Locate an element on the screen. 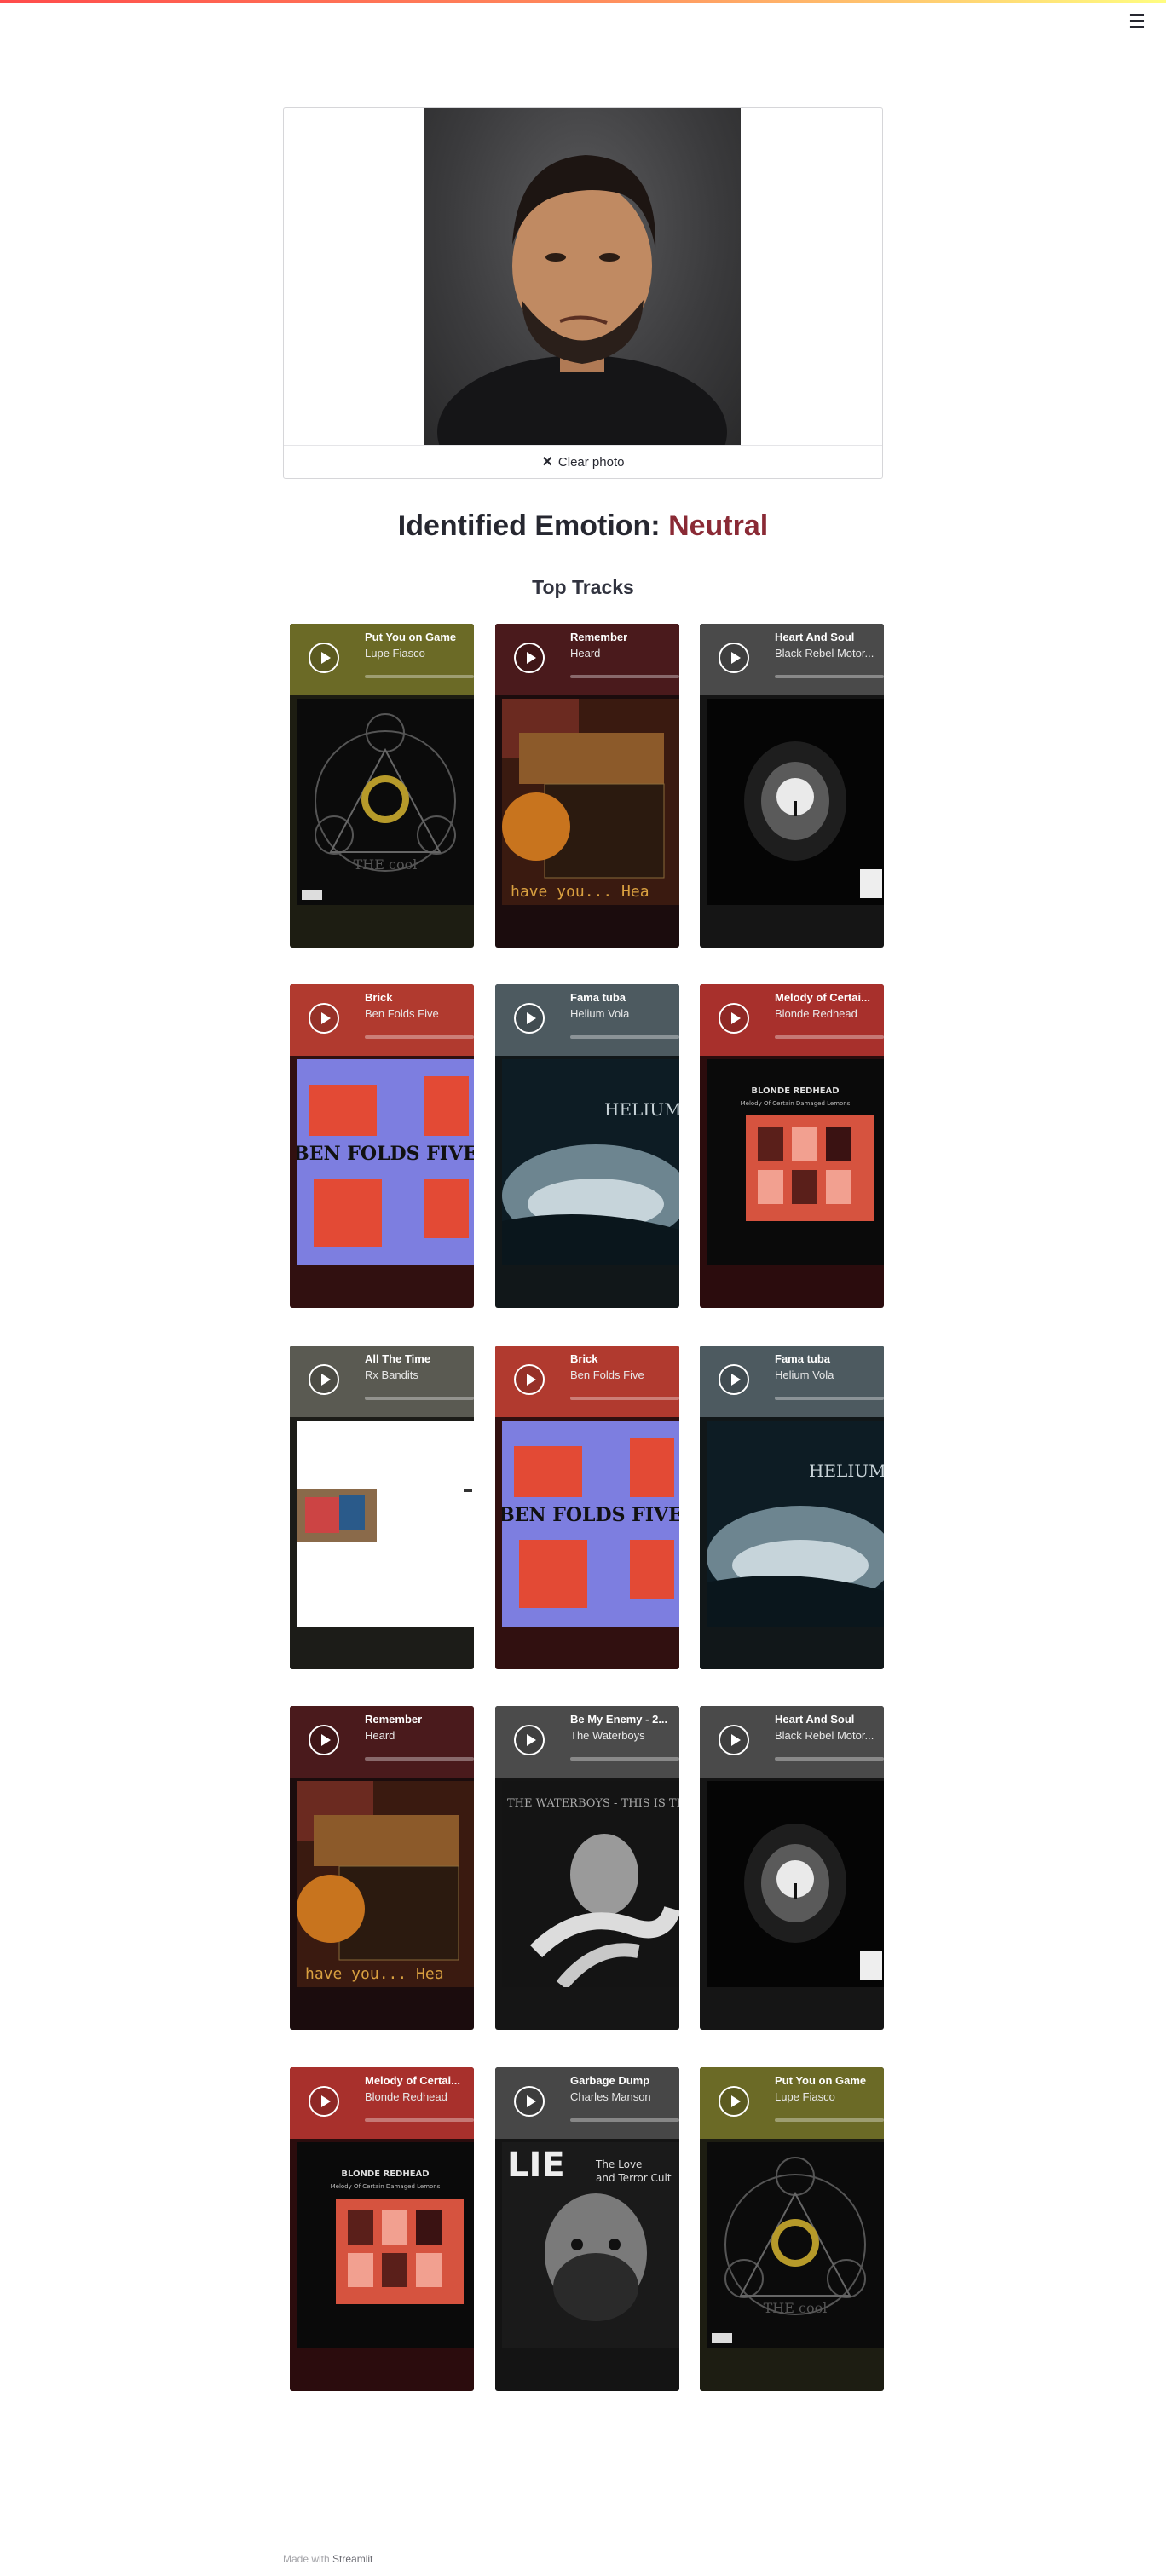 Image resolution: width=1166 pixels, height=2576 pixels. clear-photo-button: ✕ Clear photo is located at coordinates (583, 461).